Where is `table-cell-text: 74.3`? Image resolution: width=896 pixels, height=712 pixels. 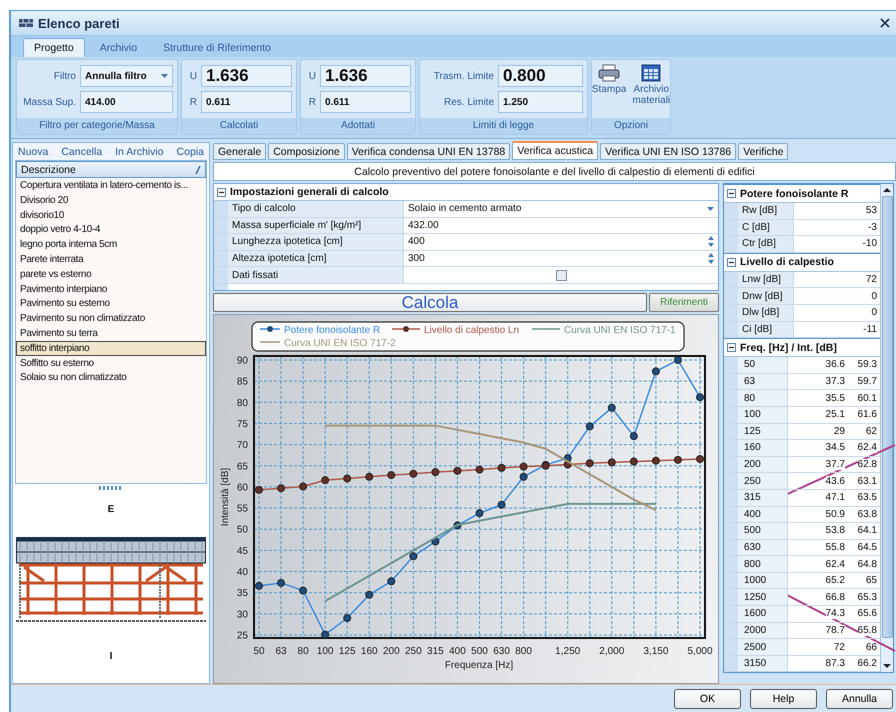
table-cell-text: 74.3 is located at coordinates (835, 614).